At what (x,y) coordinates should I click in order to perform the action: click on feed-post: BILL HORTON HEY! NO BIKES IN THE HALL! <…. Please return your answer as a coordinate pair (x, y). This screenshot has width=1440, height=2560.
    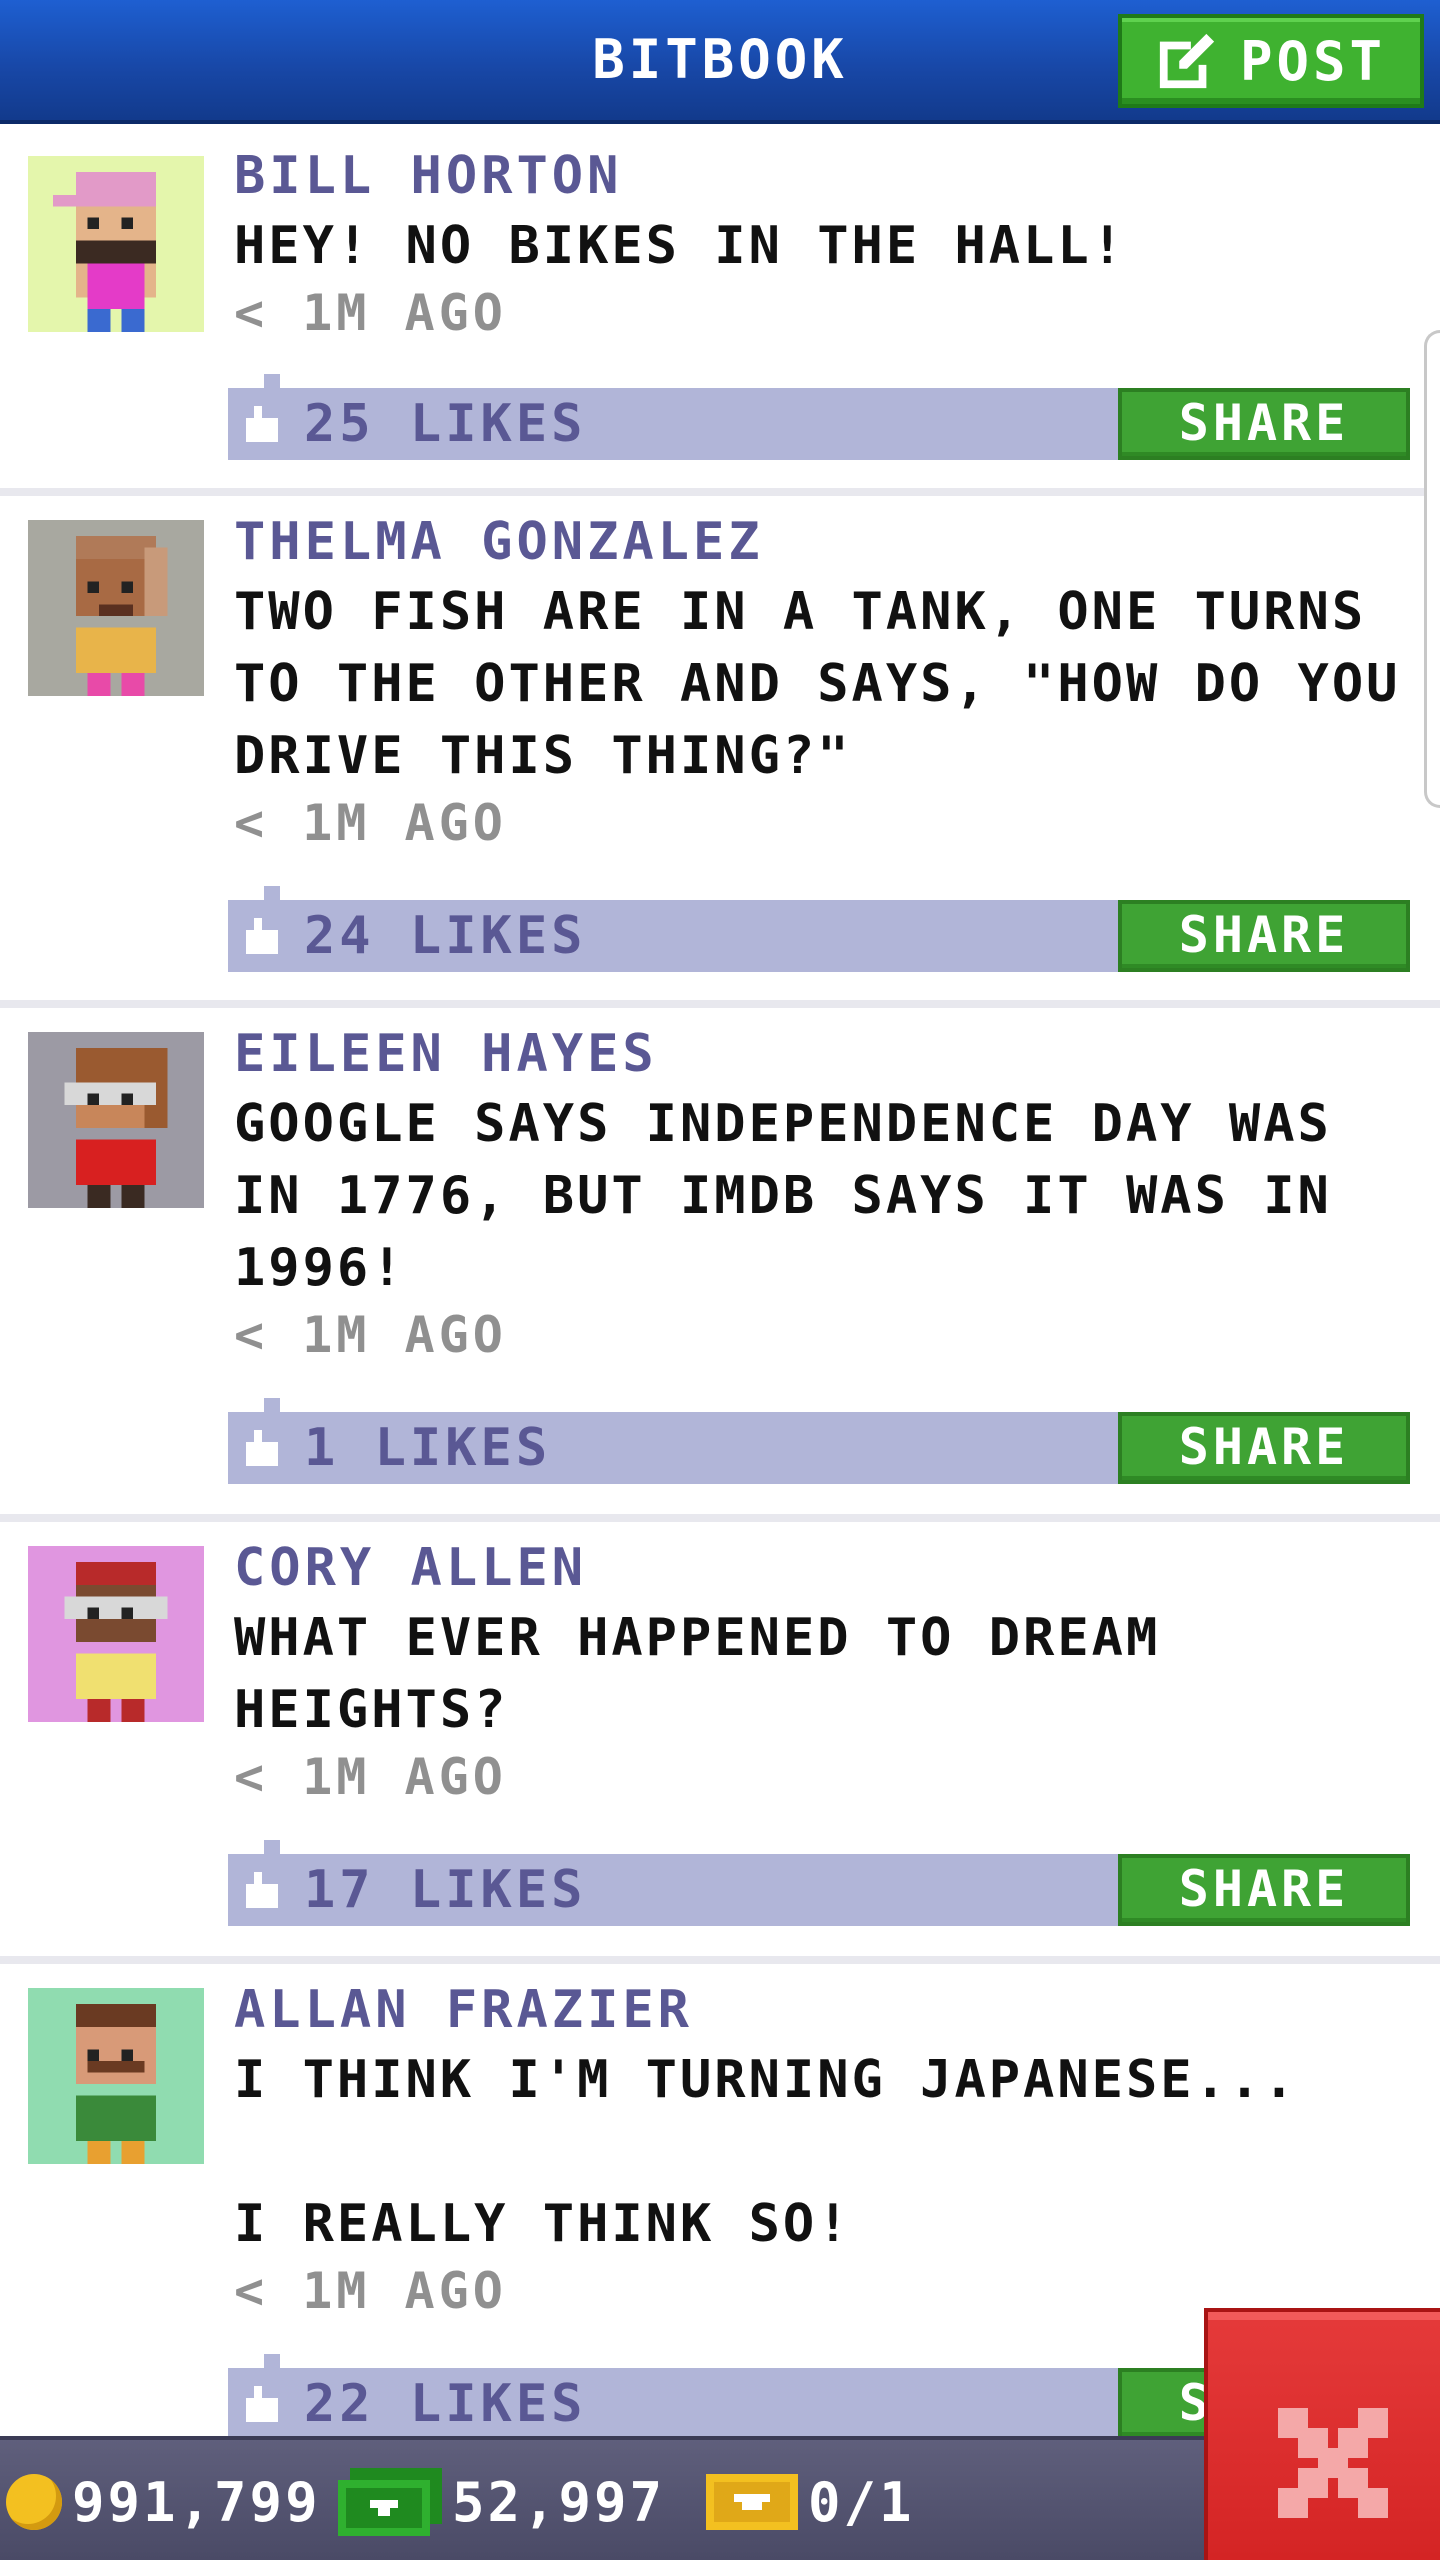
    Looking at the image, I should click on (720, 306).